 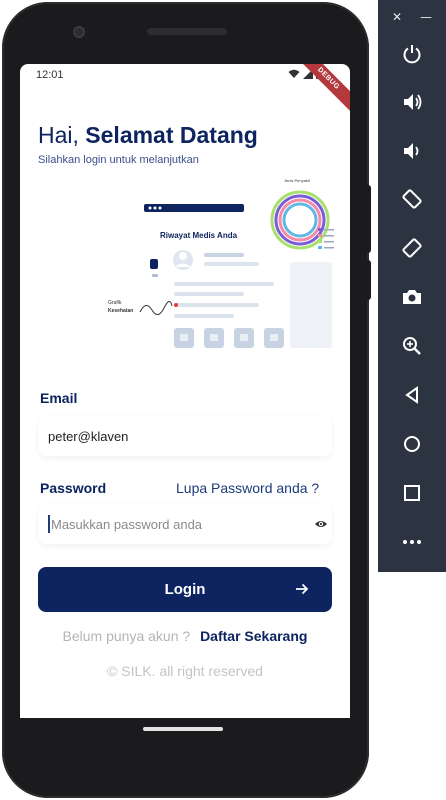 What do you see at coordinates (59, 398) in the screenshot?
I see `email-label: Email` at bounding box center [59, 398].